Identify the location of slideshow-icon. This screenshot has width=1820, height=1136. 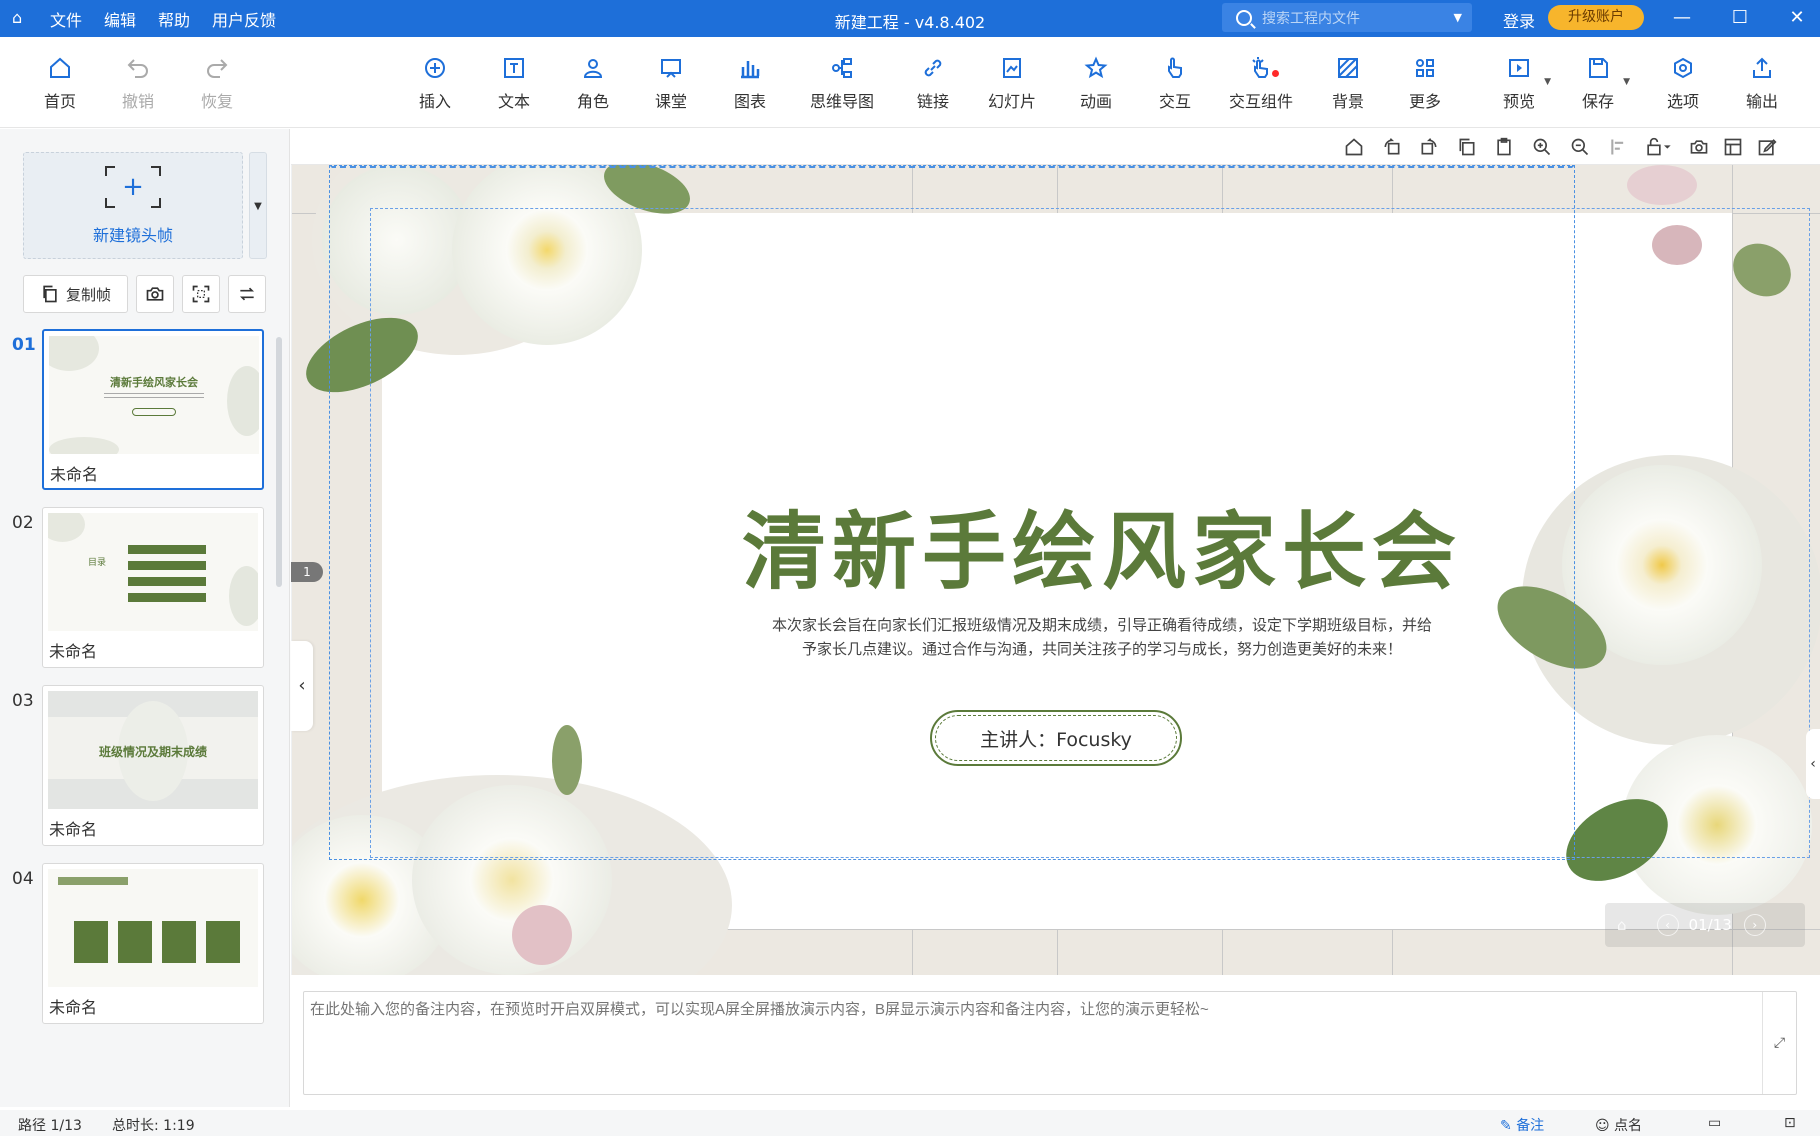
(1012, 68).